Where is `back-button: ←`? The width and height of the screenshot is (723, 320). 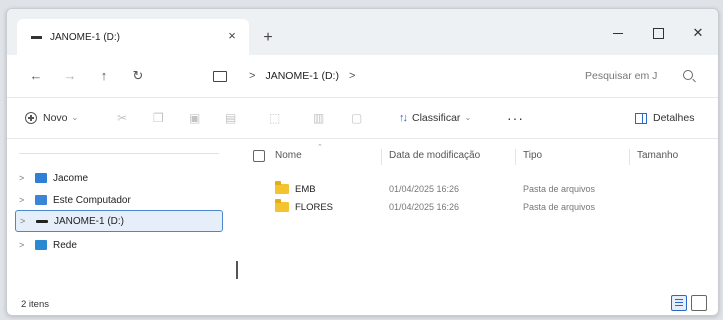
back-button: ← is located at coordinates (36, 76).